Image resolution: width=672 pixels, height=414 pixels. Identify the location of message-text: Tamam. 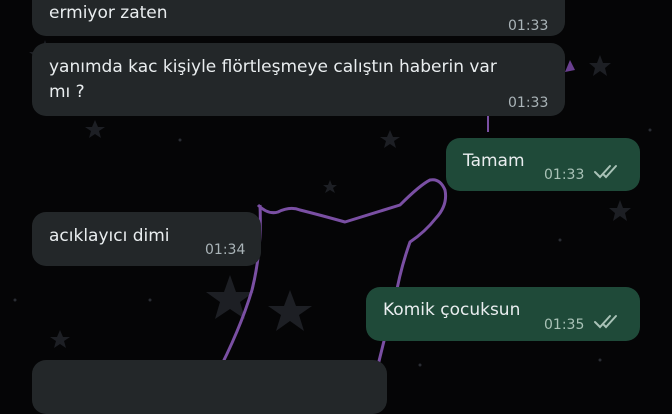
(494, 161).